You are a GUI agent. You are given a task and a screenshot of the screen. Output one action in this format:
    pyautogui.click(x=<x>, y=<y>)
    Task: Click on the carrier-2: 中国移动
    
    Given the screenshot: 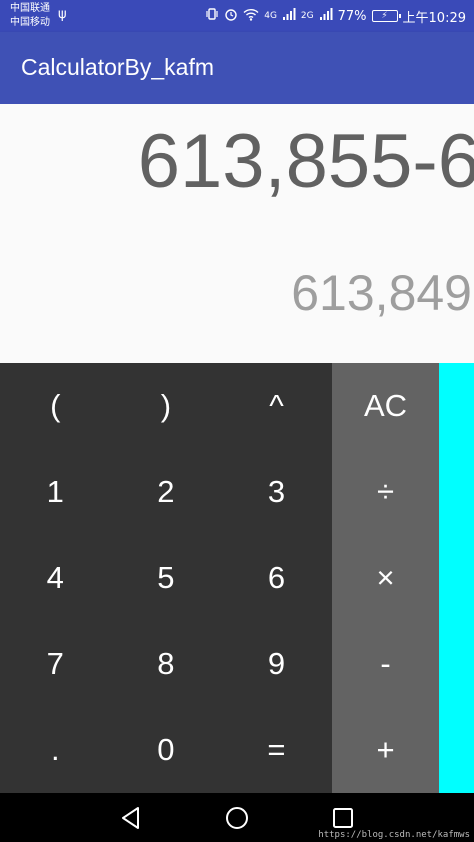 What is the action you would take?
    pyautogui.click(x=30, y=22)
    